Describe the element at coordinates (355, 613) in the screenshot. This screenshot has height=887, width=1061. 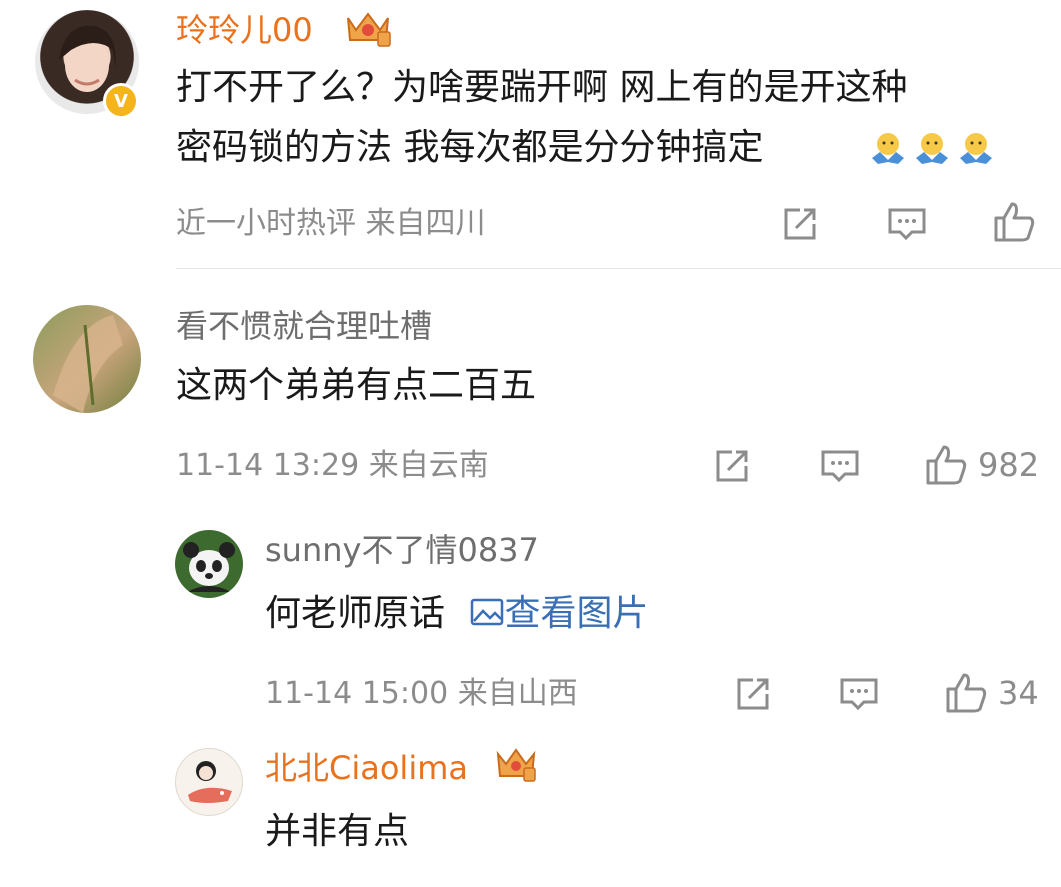
I see `reply-text-body: 何老师原话` at that location.